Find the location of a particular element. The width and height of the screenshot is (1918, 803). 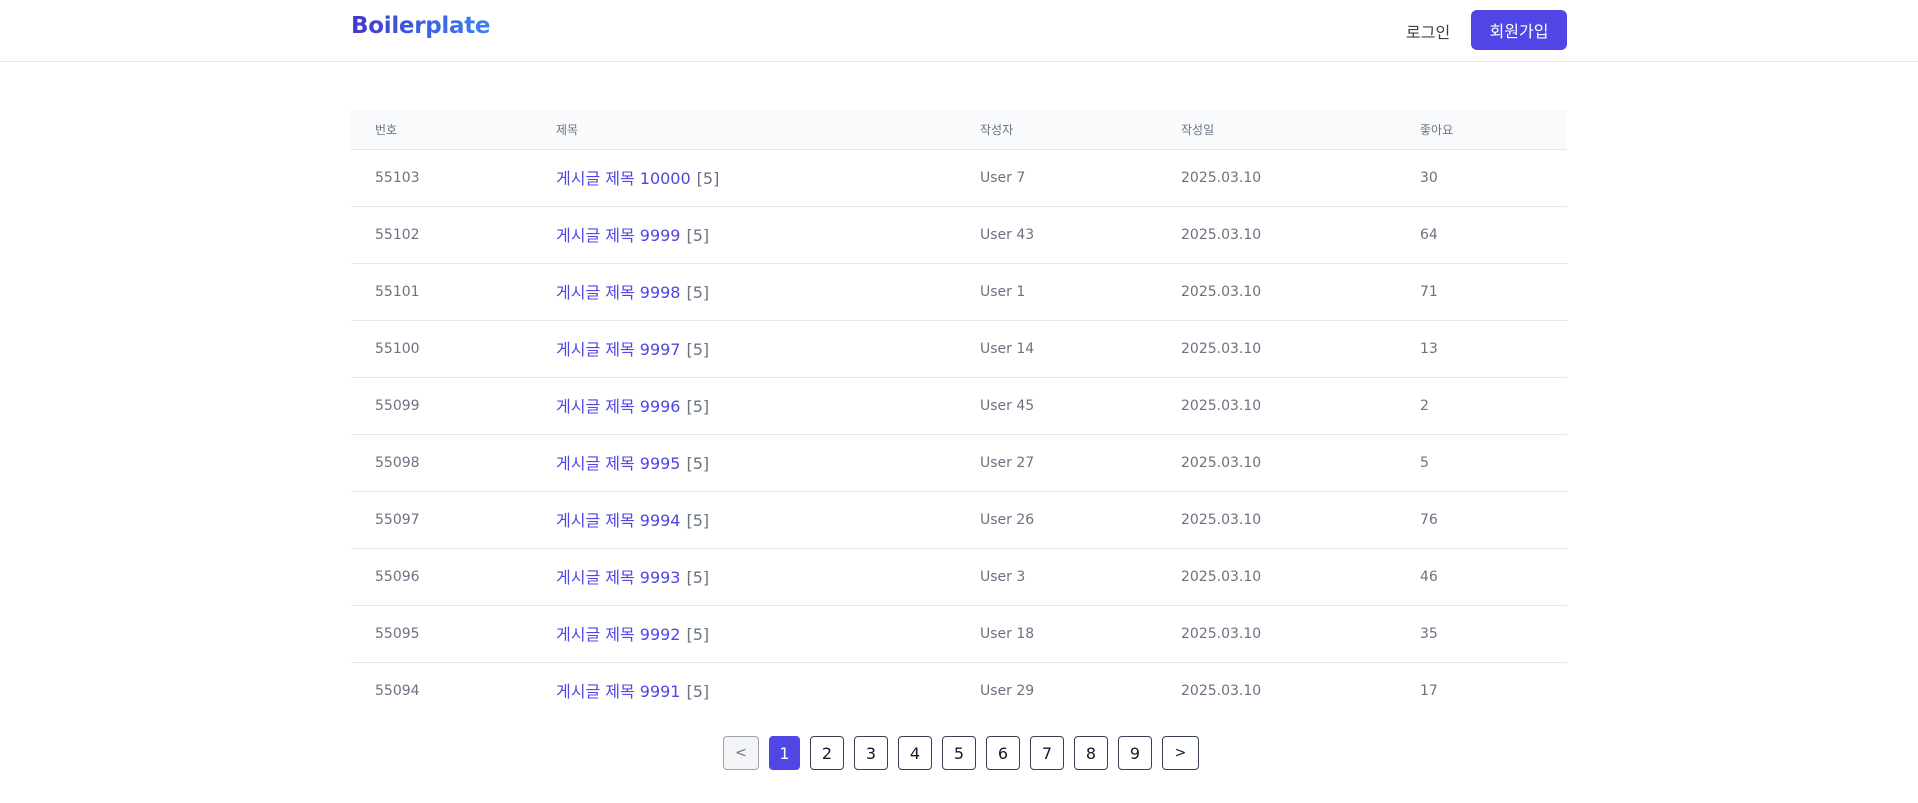

post-number: 55099 is located at coordinates (397, 406).